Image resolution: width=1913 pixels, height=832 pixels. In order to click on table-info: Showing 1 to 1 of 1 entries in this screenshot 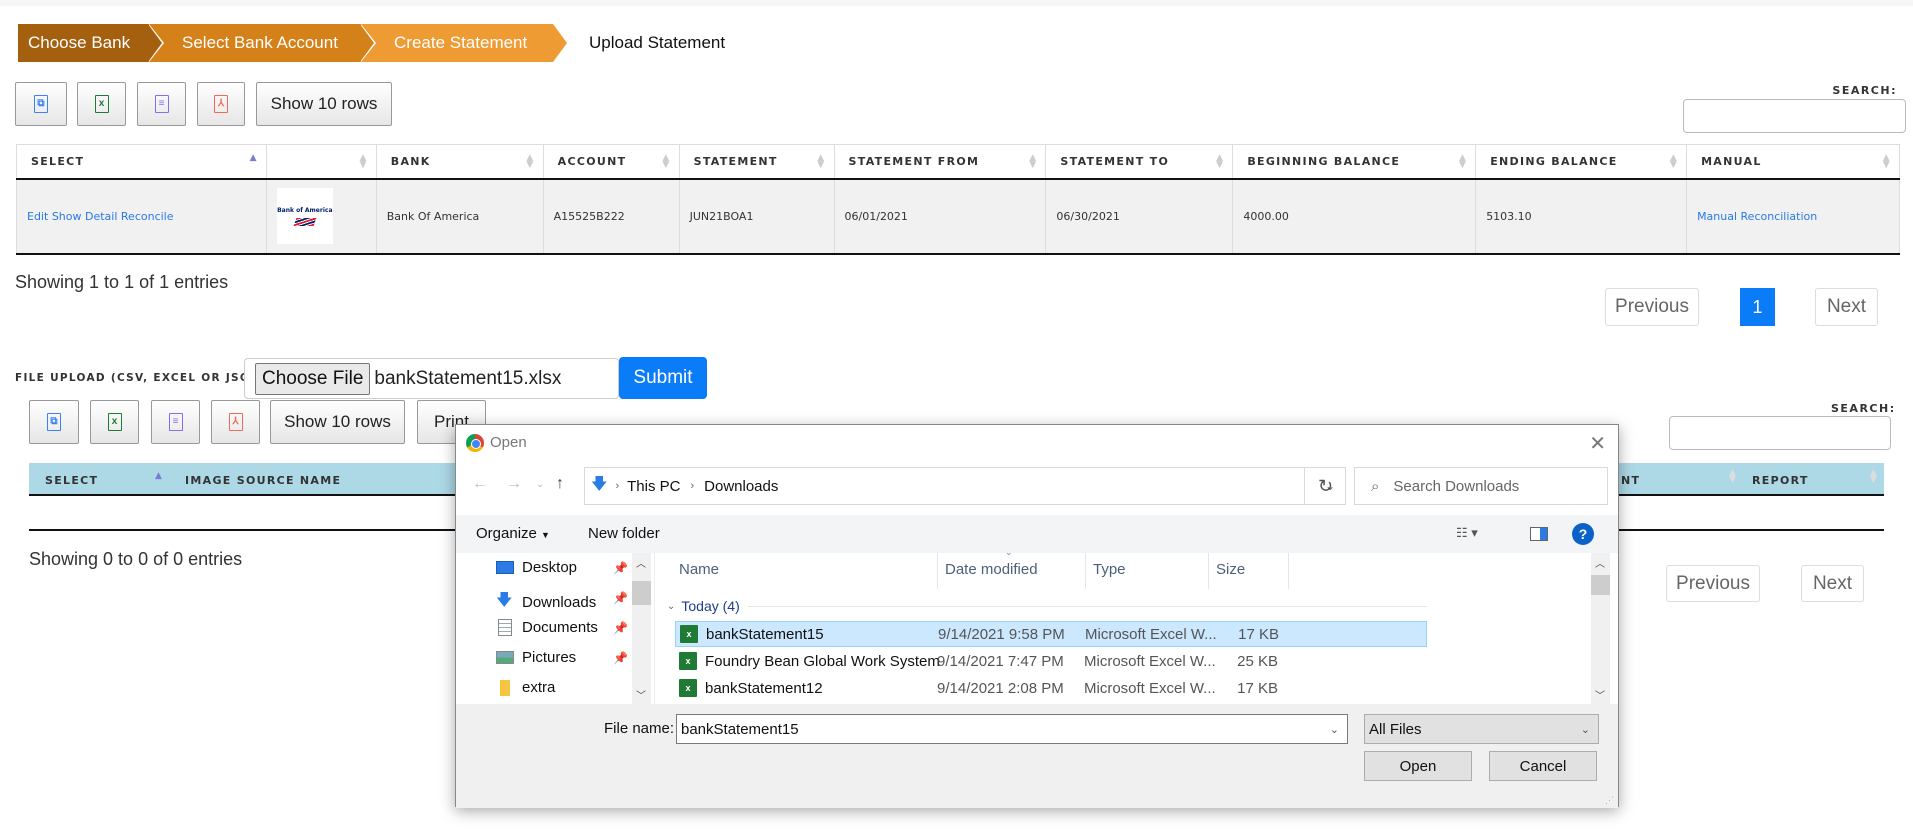, I will do `click(122, 282)`.